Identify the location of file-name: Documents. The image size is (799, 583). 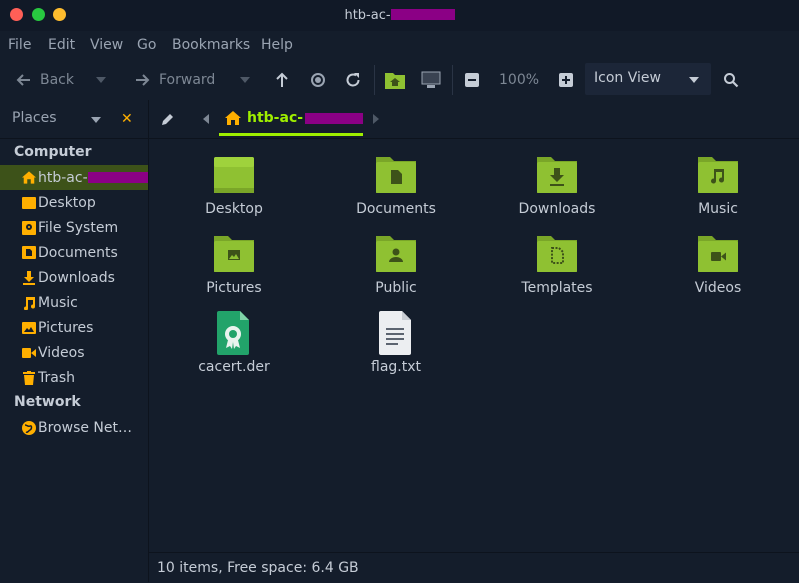
(396, 209).